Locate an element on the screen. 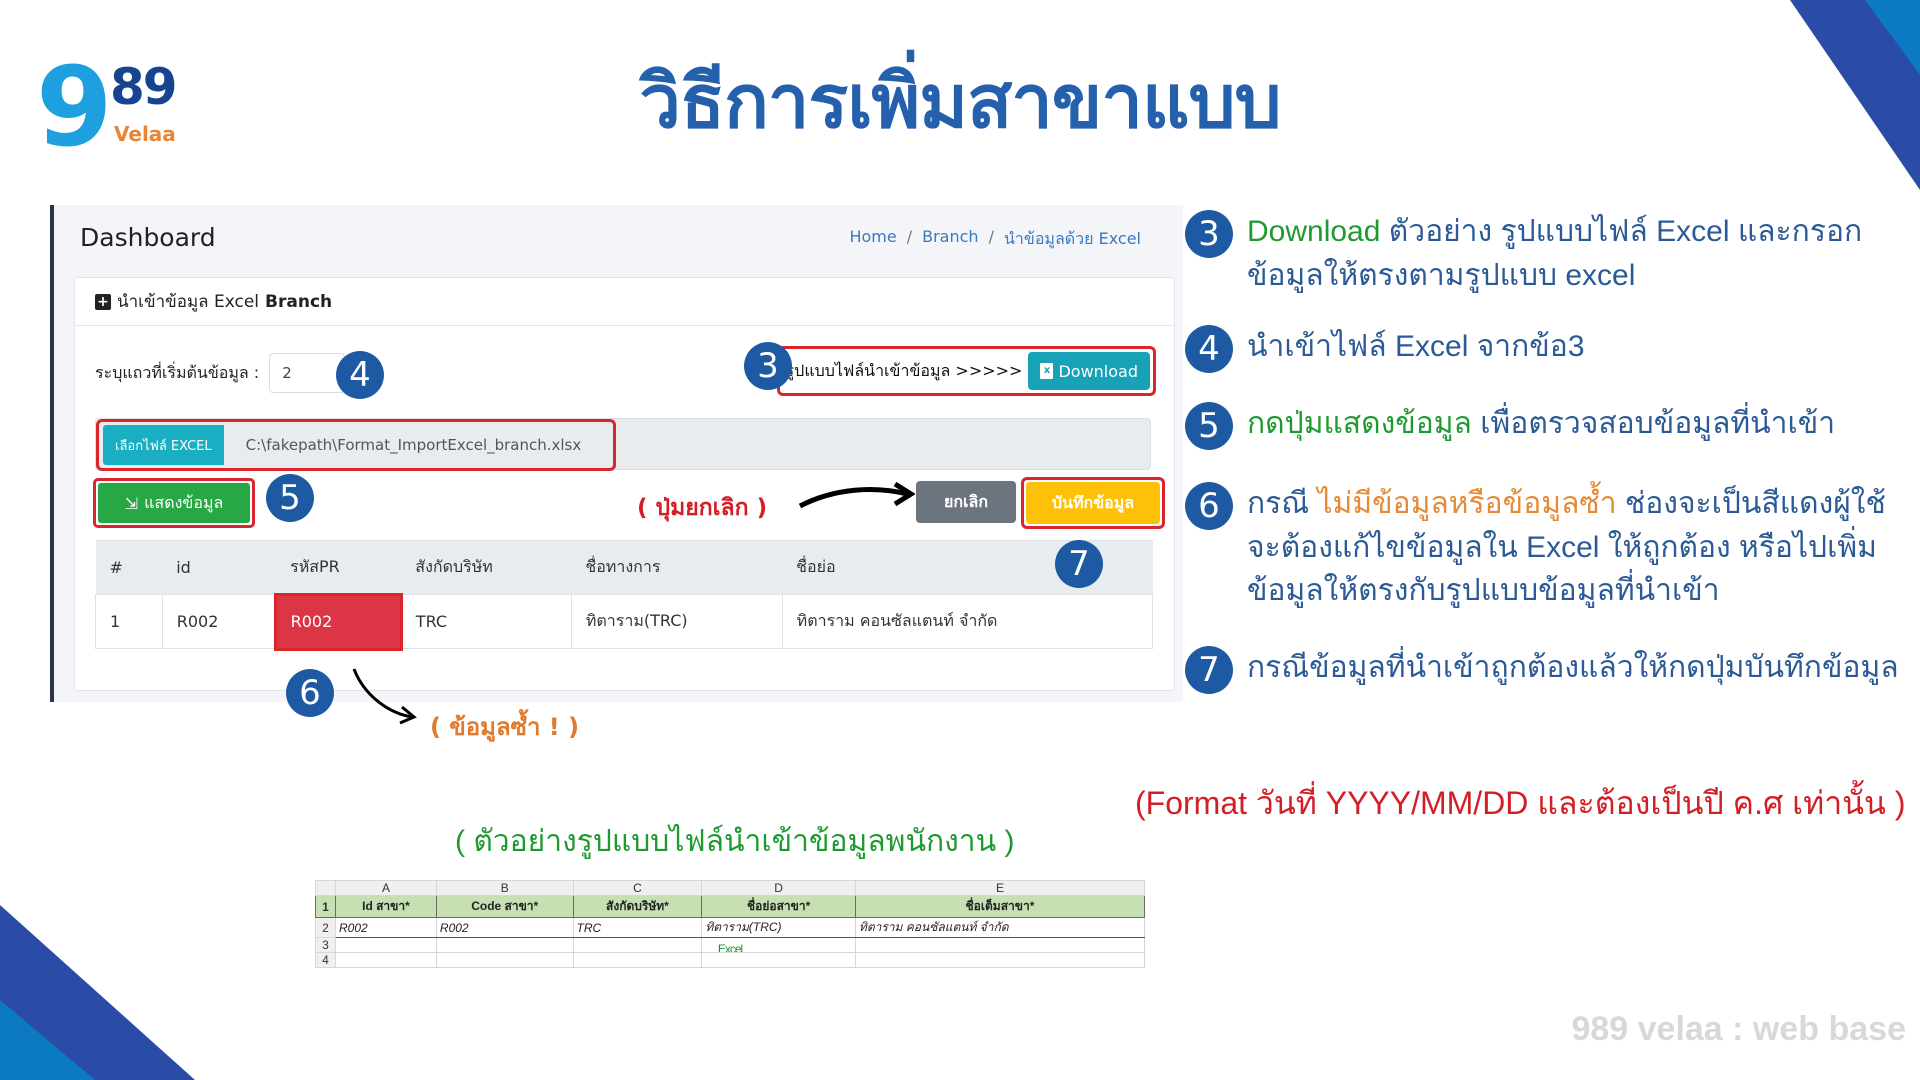  step-prefix: กรณี is located at coordinates (1282, 503).